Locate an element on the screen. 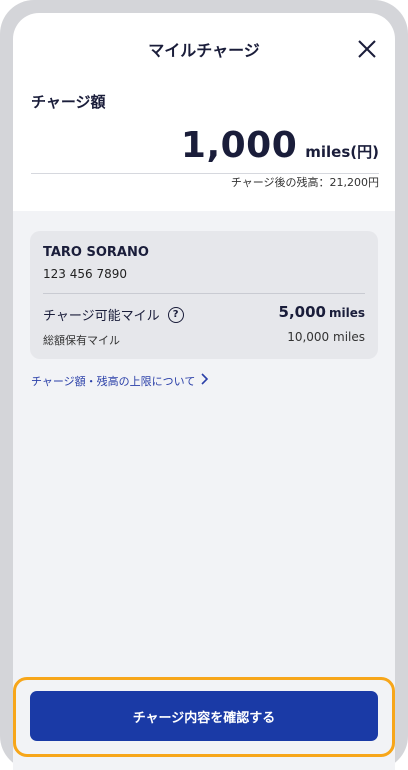 The image size is (408, 770). close-icon is located at coordinates (367, 49).